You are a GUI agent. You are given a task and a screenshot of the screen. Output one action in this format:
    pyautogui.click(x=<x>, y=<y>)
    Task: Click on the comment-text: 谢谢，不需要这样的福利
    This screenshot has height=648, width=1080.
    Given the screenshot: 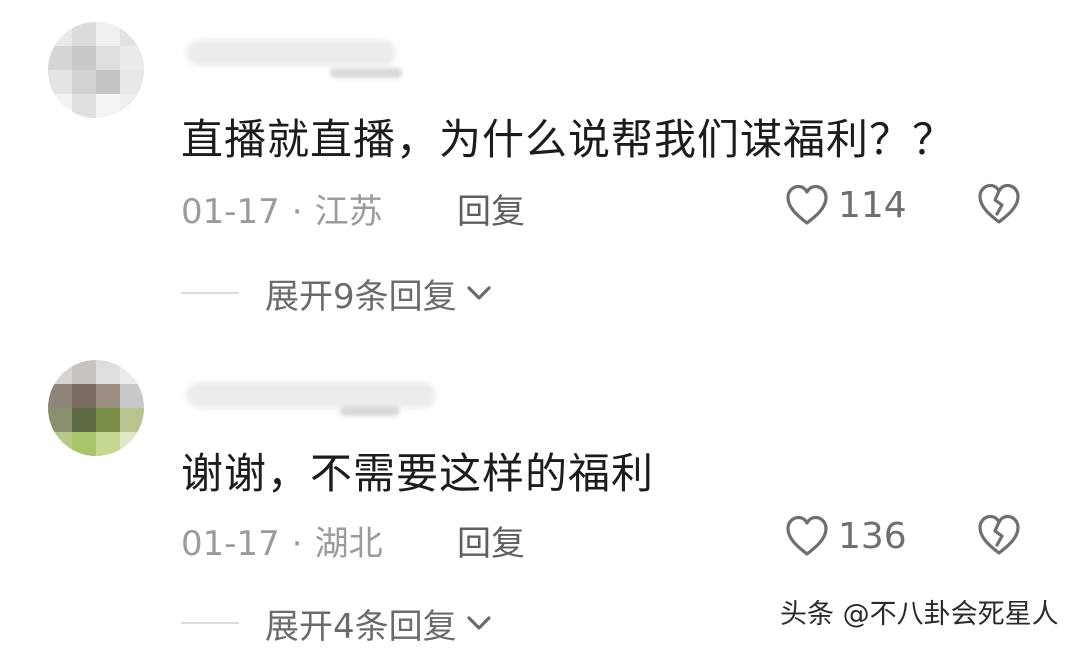 What is the action you would take?
    pyautogui.click(x=418, y=473)
    